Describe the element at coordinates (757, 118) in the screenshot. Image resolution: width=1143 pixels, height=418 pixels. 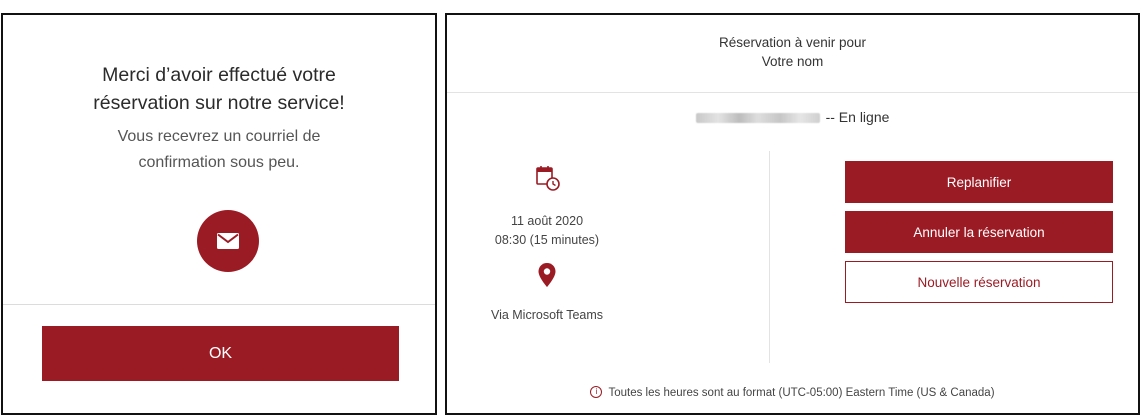
I see `redacted-service-name` at that location.